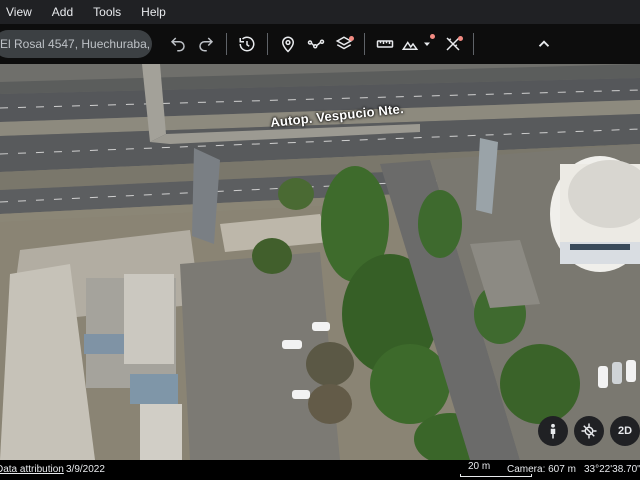  I want to click on layers-notification-dot, so click(351, 38).